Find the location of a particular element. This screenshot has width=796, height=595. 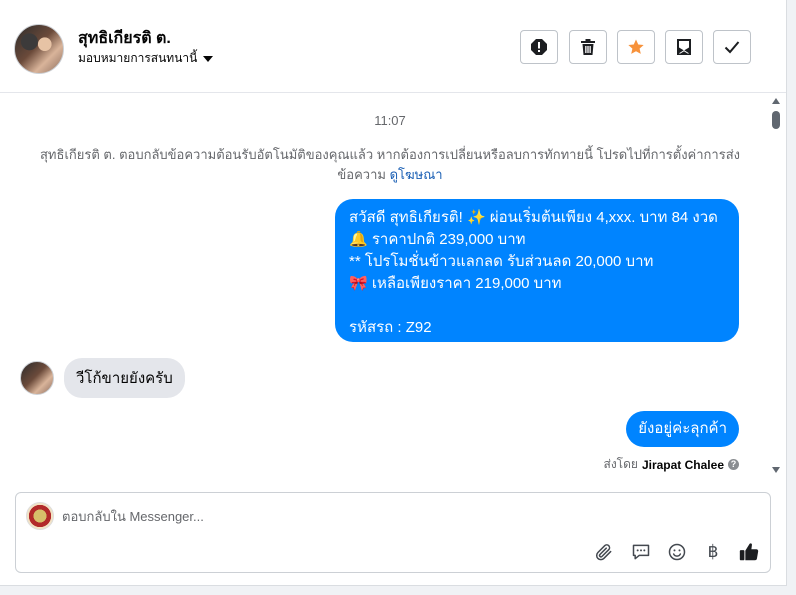

outgoing-message-bubble: ยังอยู่ค่ะลุกค้า is located at coordinates (682, 429).